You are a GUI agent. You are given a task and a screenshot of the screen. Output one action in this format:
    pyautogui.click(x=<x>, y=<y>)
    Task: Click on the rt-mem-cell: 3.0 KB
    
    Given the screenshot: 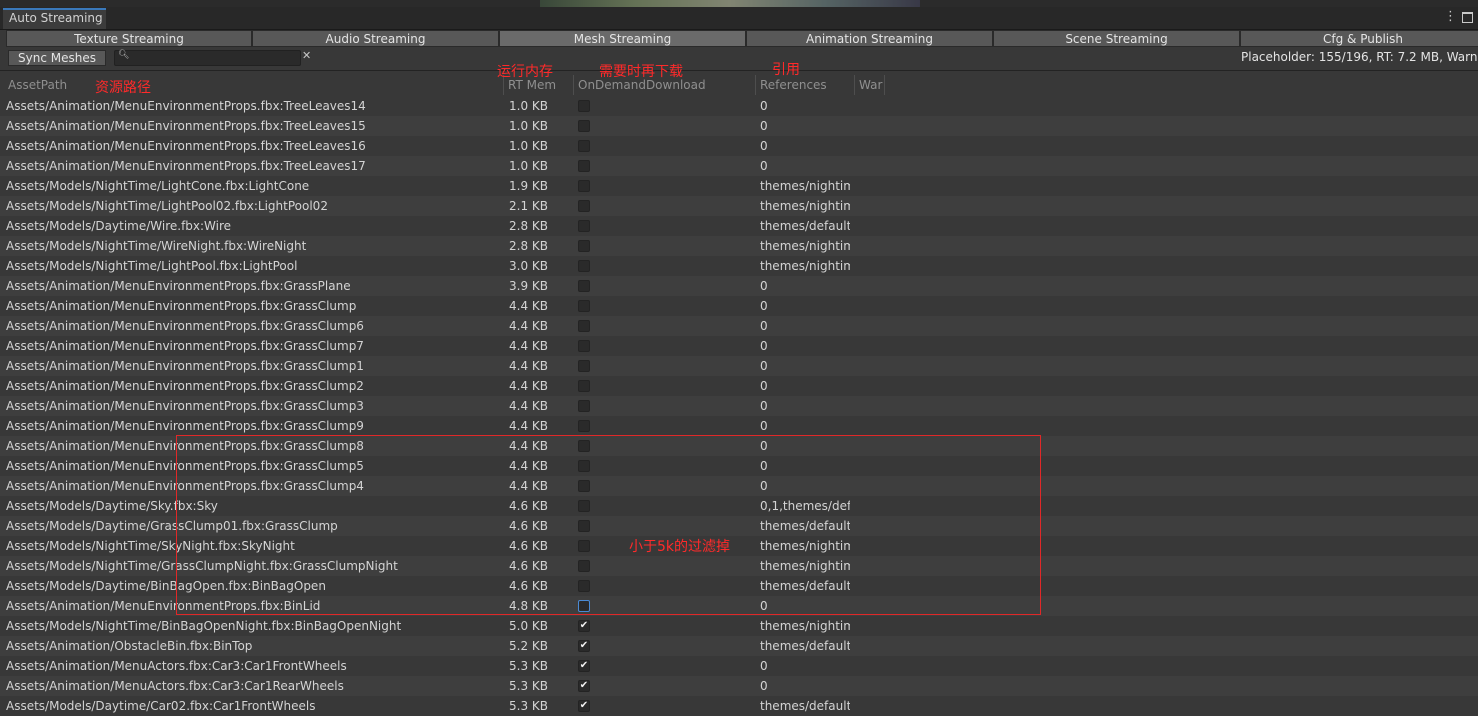 What is the action you would take?
    pyautogui.click(x=528, y=266)
    